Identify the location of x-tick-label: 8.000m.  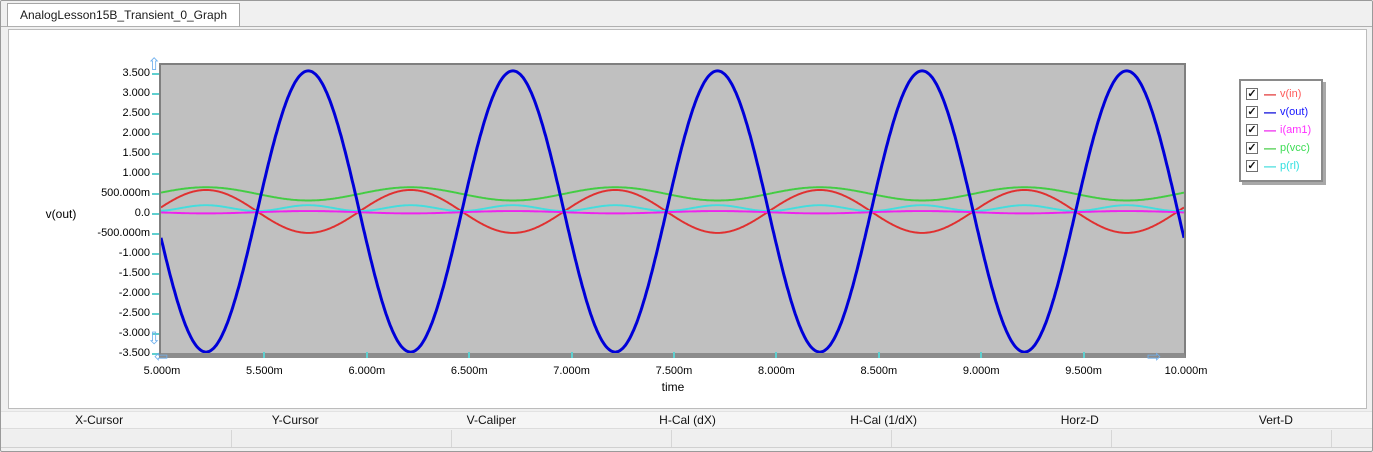
(776, 371).